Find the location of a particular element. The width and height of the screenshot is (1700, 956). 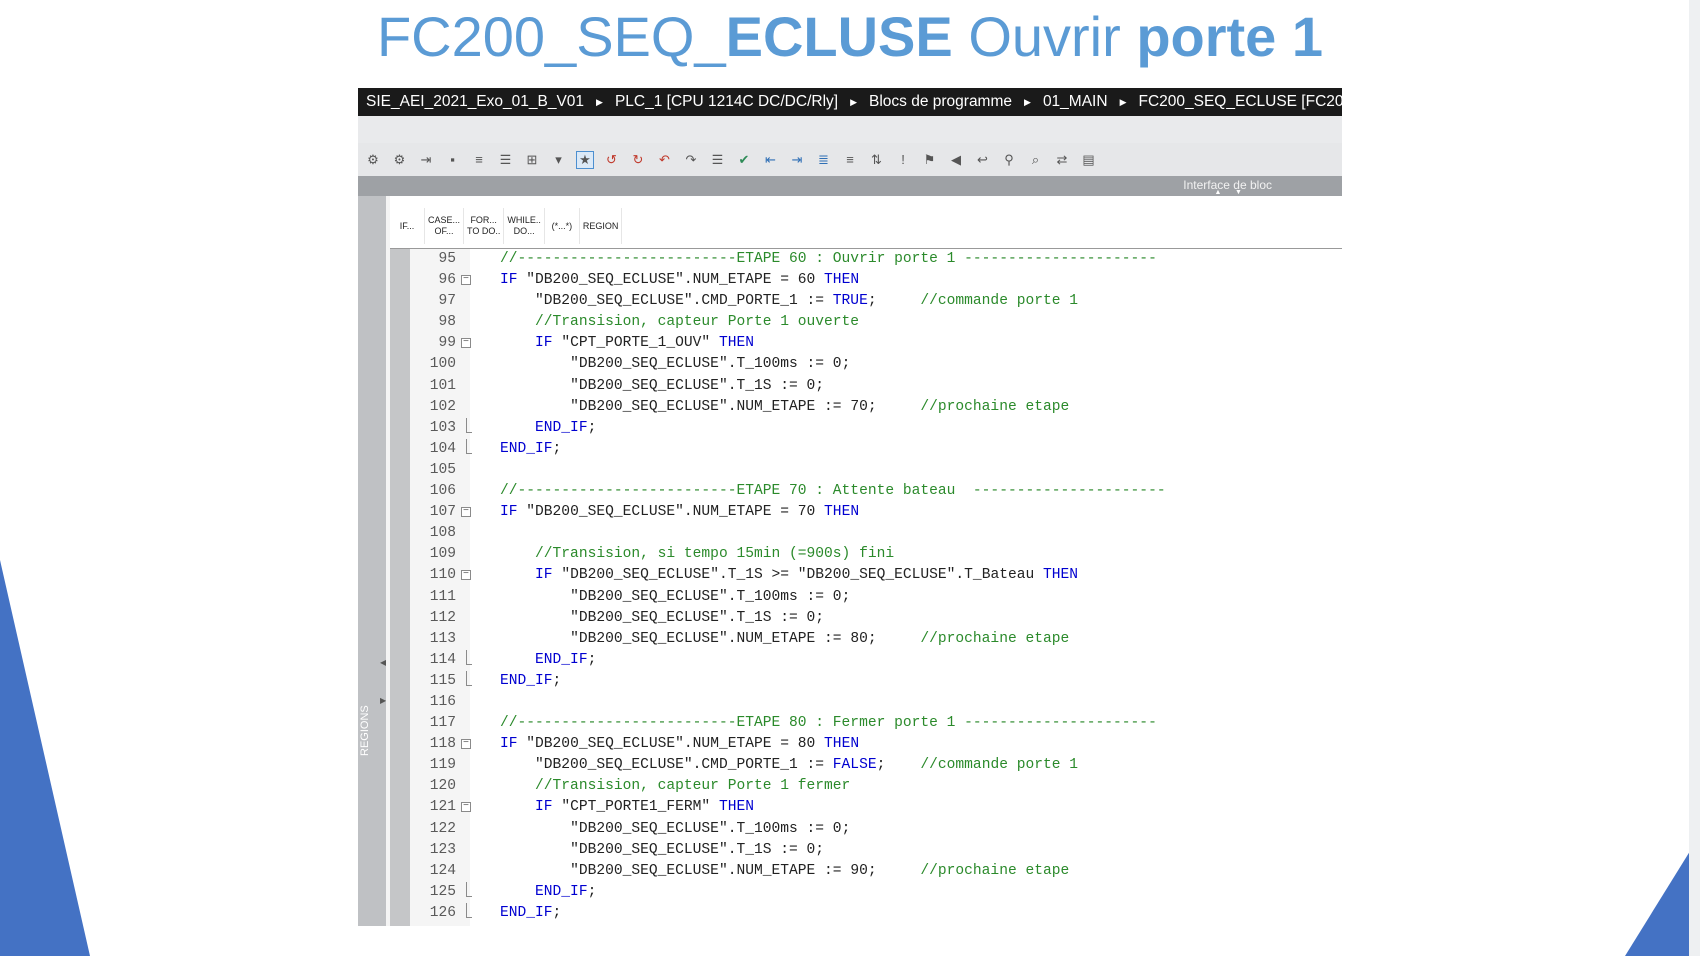

snippet-button: REGION is located at coordinates (601, 226).